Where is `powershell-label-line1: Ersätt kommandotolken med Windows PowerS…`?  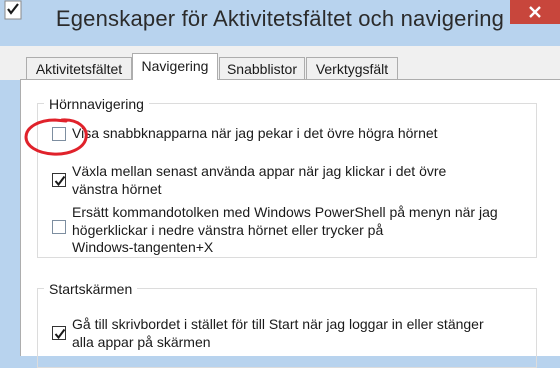 powershell-label-line1: Ersätt kommandotolken med Windows PowerS… is located at coordinates (285, 213).